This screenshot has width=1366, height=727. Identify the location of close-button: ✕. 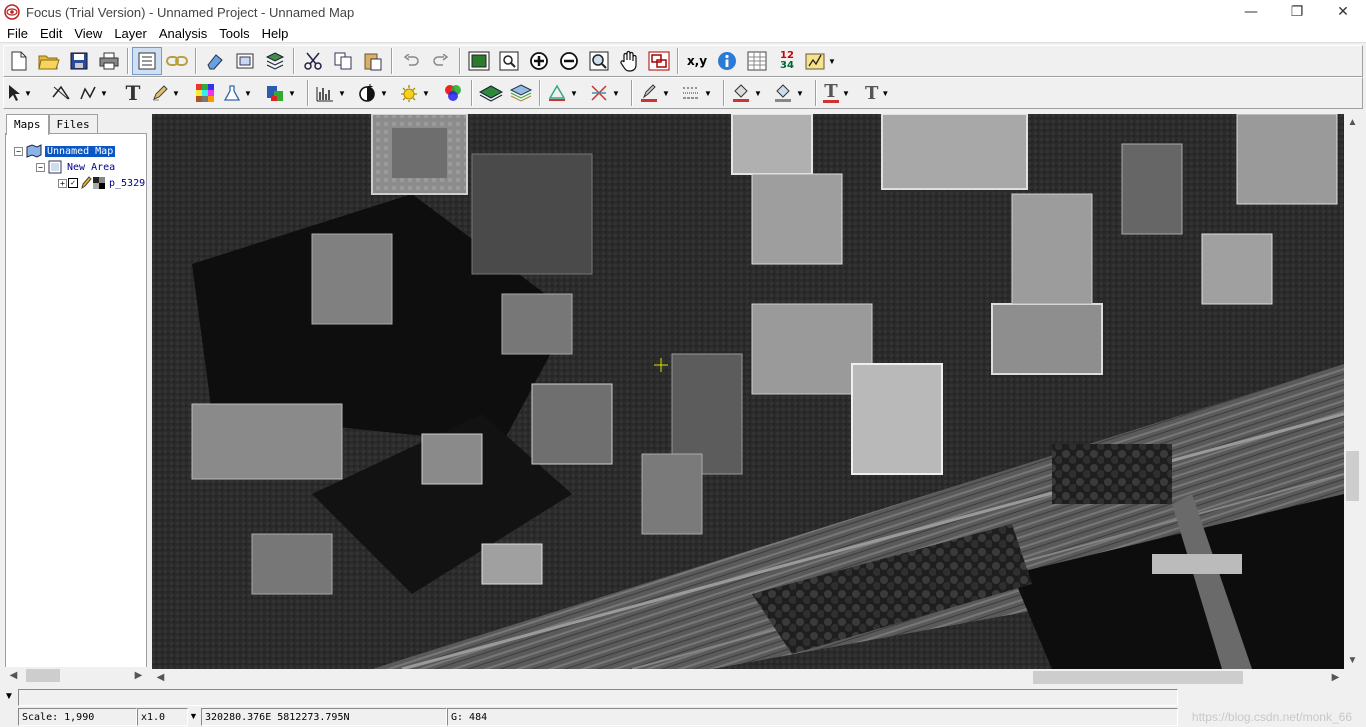
(1343, 12).